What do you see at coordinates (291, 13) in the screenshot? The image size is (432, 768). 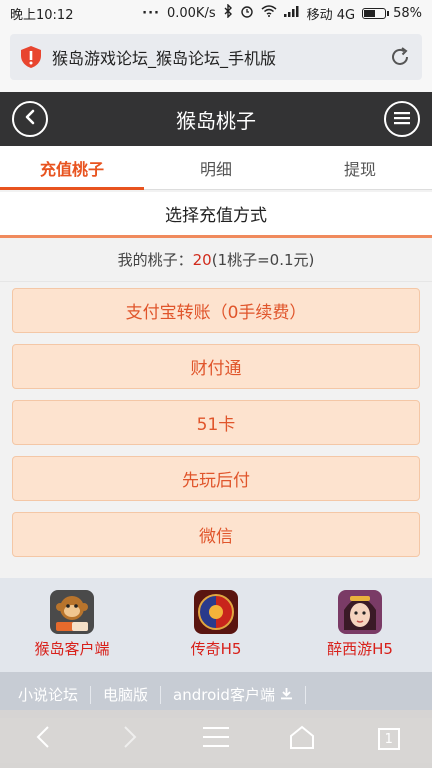 I see `signal-icon` at bounding box center [291, 13].